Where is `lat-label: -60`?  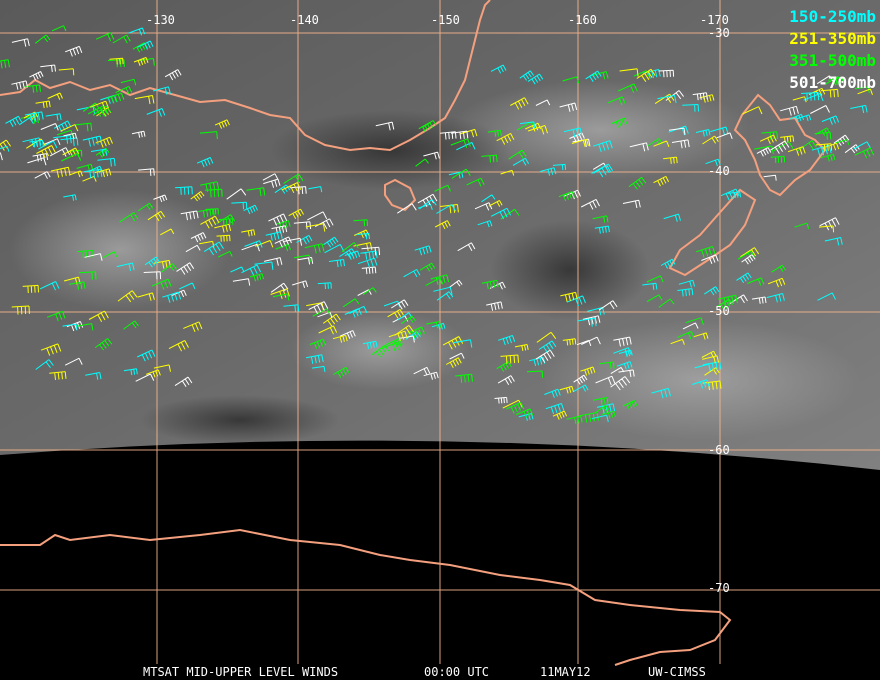
lat-label: -60 is located at coordinates (719, 450).